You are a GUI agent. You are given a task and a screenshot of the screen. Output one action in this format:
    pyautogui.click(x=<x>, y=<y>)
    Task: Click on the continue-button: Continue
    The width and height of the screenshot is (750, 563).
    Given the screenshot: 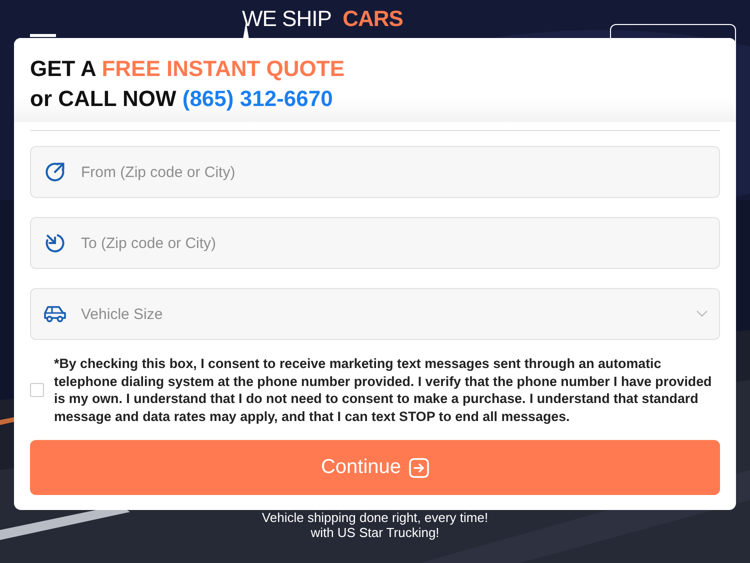 What is the action you would take?
    pyautogui.click(x=375, y=468)
    